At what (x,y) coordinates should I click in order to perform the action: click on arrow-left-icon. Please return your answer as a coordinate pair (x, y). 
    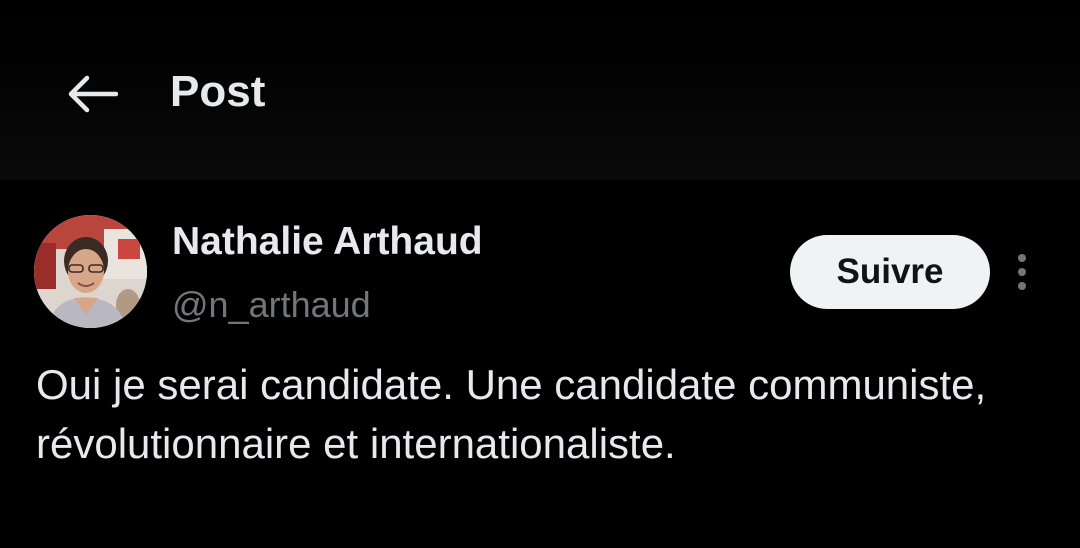
    Looking at the image, I should click on (93, 94).